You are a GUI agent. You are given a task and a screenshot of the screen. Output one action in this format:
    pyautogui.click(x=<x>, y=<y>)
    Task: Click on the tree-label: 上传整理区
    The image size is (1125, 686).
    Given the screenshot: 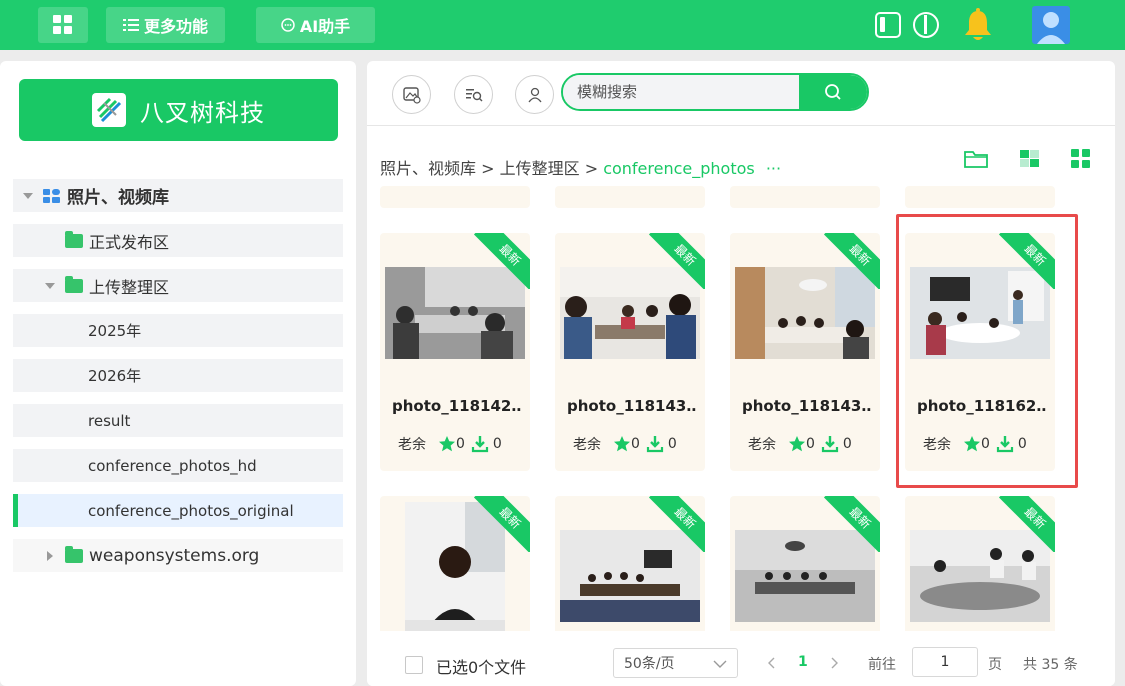 What is the action you would take?
    pyautogui.click(x=129, y=287)
    